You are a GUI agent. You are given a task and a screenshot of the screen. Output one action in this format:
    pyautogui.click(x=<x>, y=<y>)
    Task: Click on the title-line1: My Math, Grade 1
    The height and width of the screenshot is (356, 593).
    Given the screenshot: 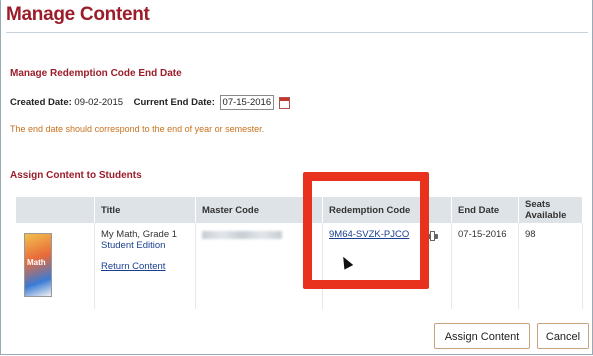 What is the action you would take?
    pyautogui.click(x=139, y=234)
    